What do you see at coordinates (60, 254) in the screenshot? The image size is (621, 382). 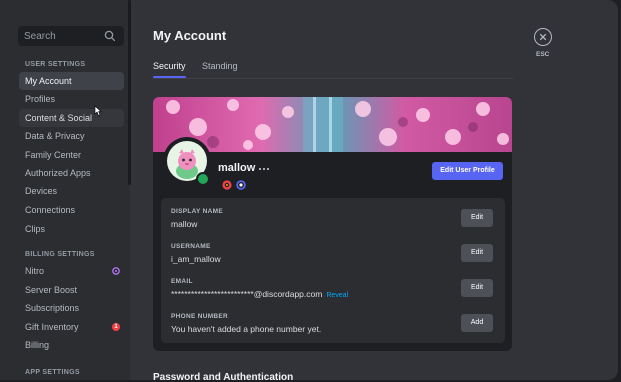 I see `section-header-billing-settings: BILLING SETTINGS` at bounding box center [60, 254].